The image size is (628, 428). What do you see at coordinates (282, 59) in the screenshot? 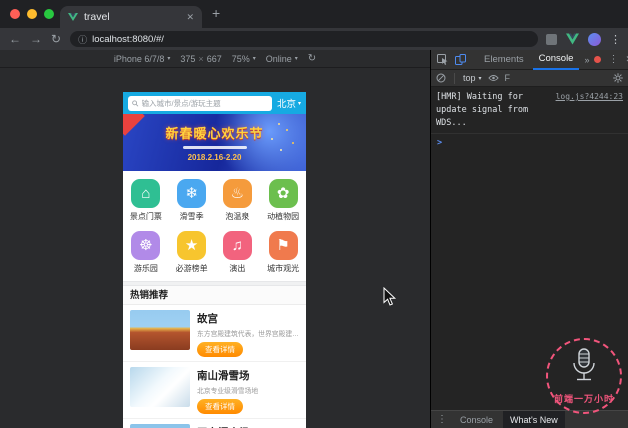
I see `network-throttle-select: Online ▾` at bounding box center [282, 59].